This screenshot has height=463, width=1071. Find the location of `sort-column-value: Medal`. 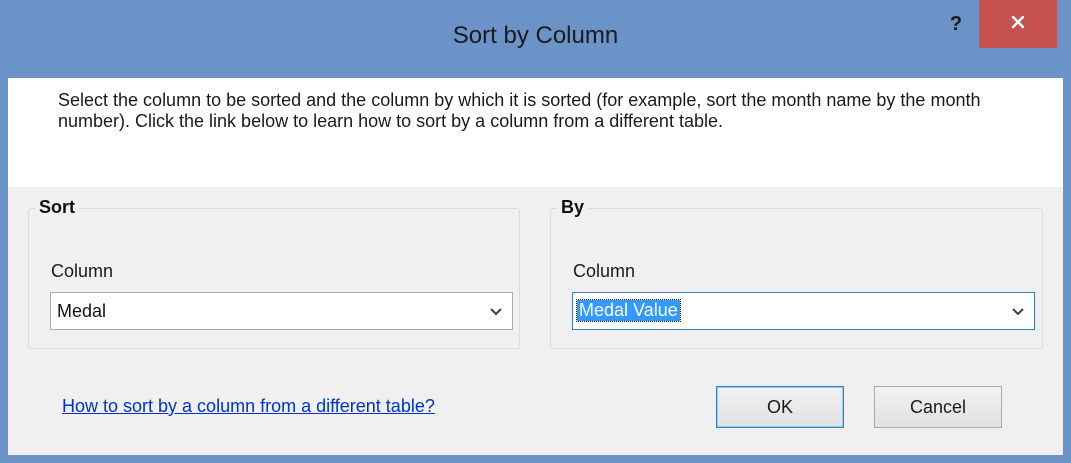

sort-column-value: Medal is located at coordinates (82, 311).